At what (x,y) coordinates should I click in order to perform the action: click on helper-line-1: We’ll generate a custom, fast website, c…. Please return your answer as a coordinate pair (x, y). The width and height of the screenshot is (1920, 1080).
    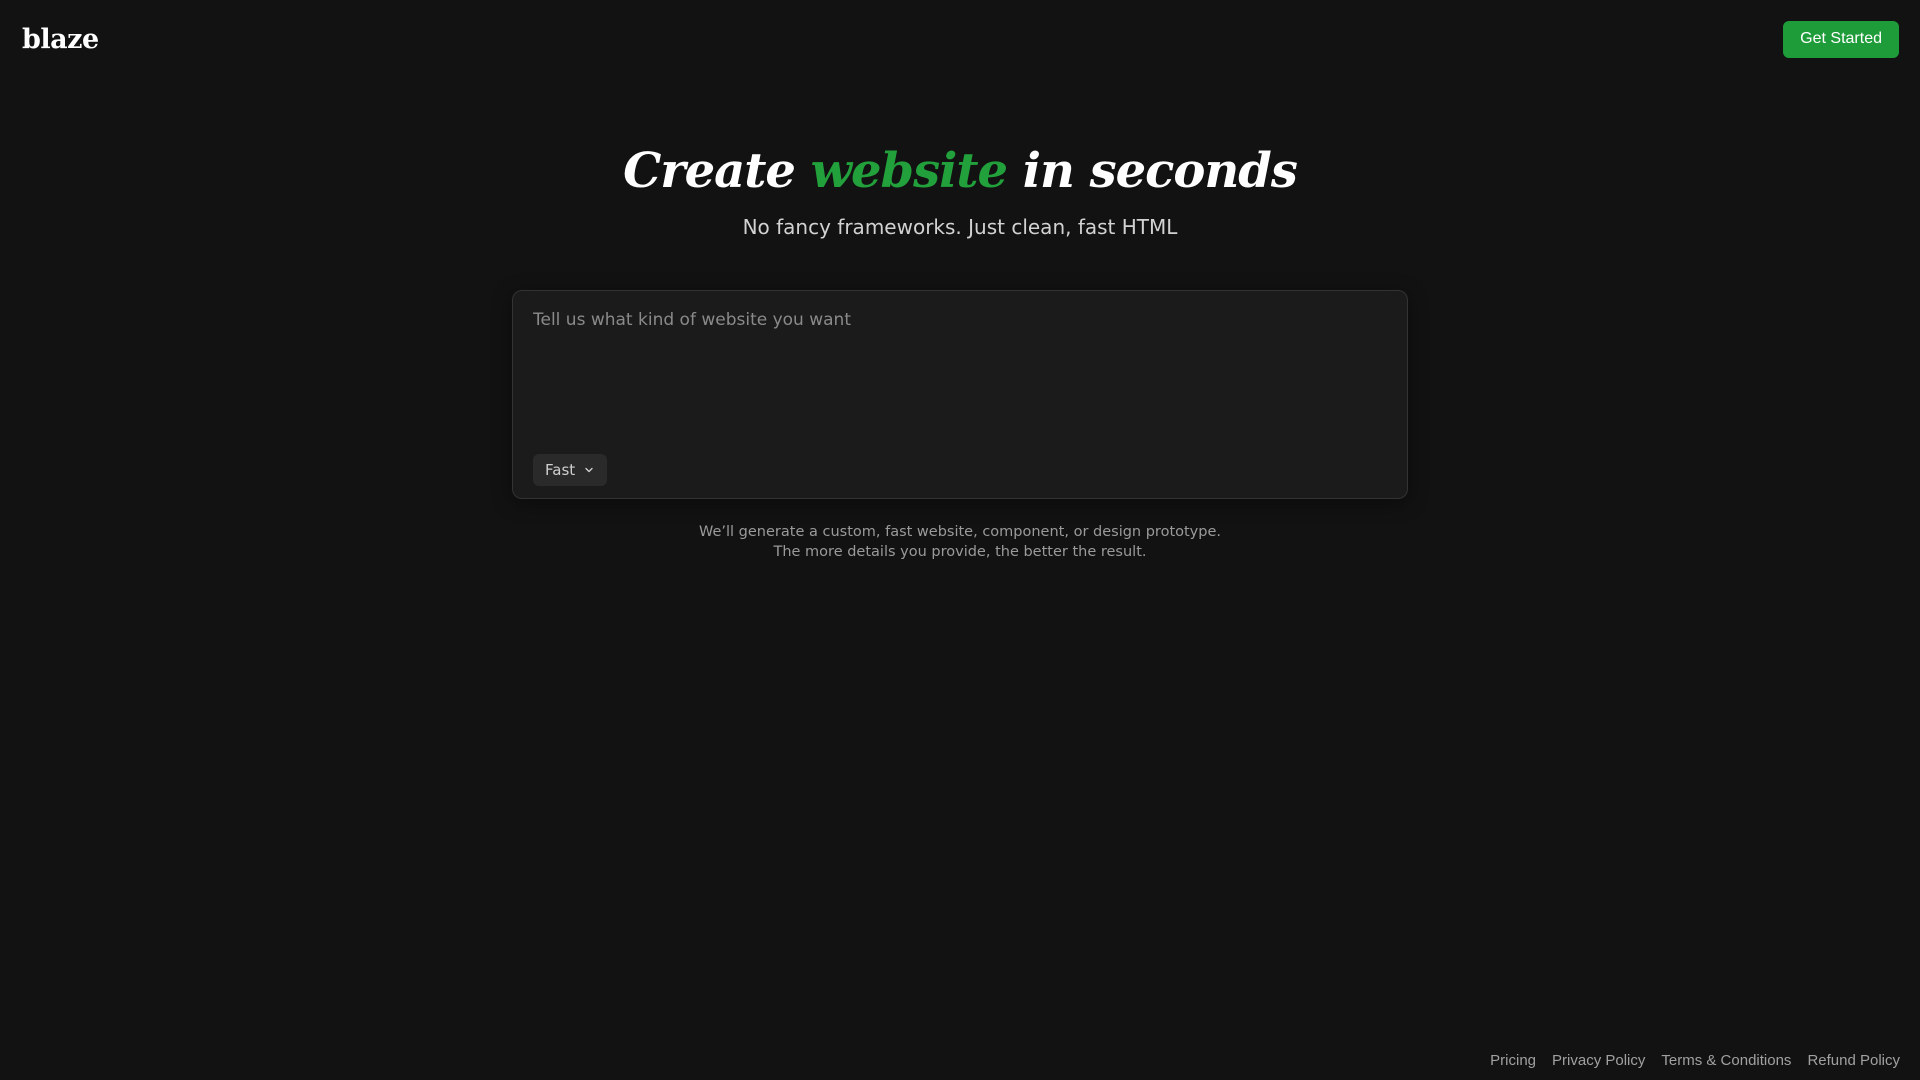
    Looking at the image, I should click on (960, 532).